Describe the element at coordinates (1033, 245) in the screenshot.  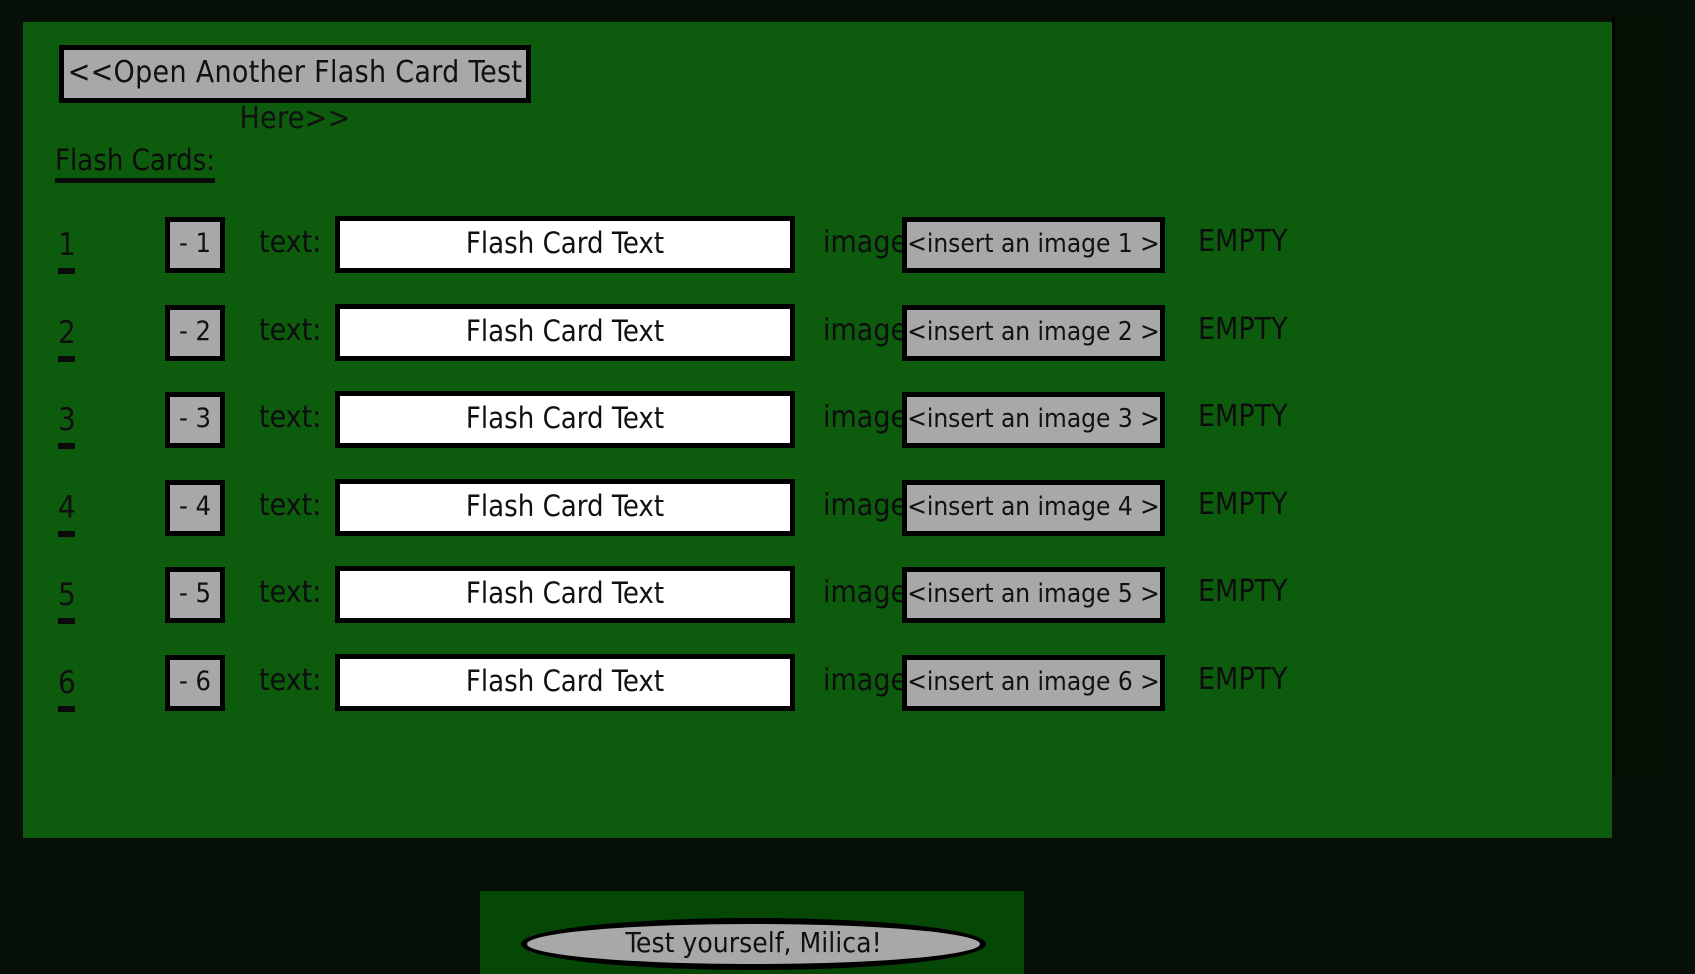
I see `insert-image-button: <insert an image 1 >` at that location.